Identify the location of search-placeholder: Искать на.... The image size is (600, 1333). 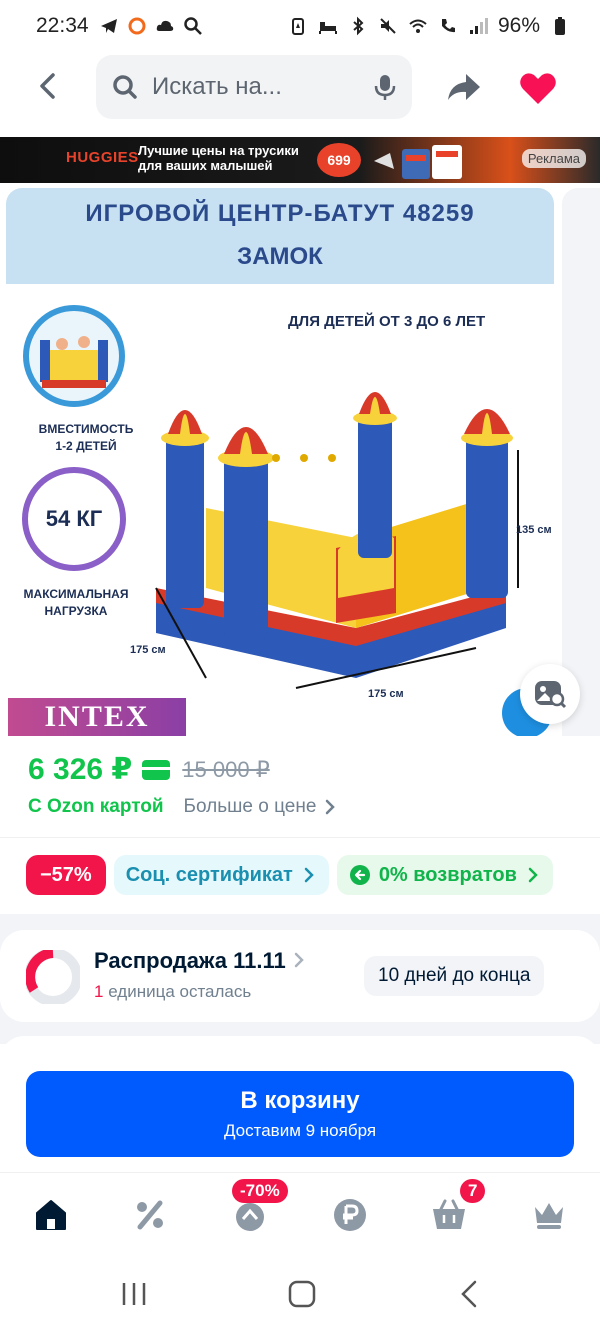
(217, 86).